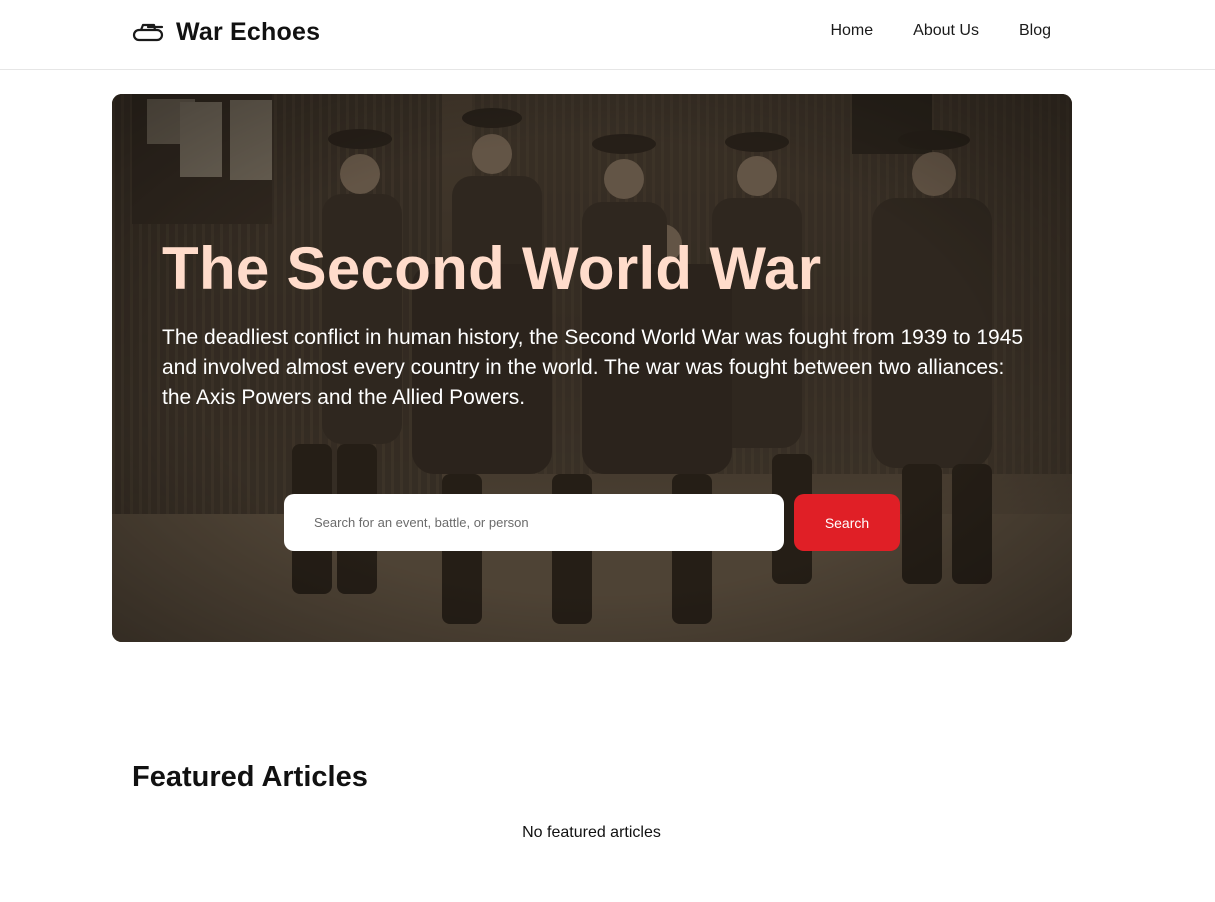 This screenshot has width=1215, height=902. What do you see at coordinates (250, 777) in the screenshot?
I see `featured-articles-heading: Featured Articles` at bounding box center [250, 777].